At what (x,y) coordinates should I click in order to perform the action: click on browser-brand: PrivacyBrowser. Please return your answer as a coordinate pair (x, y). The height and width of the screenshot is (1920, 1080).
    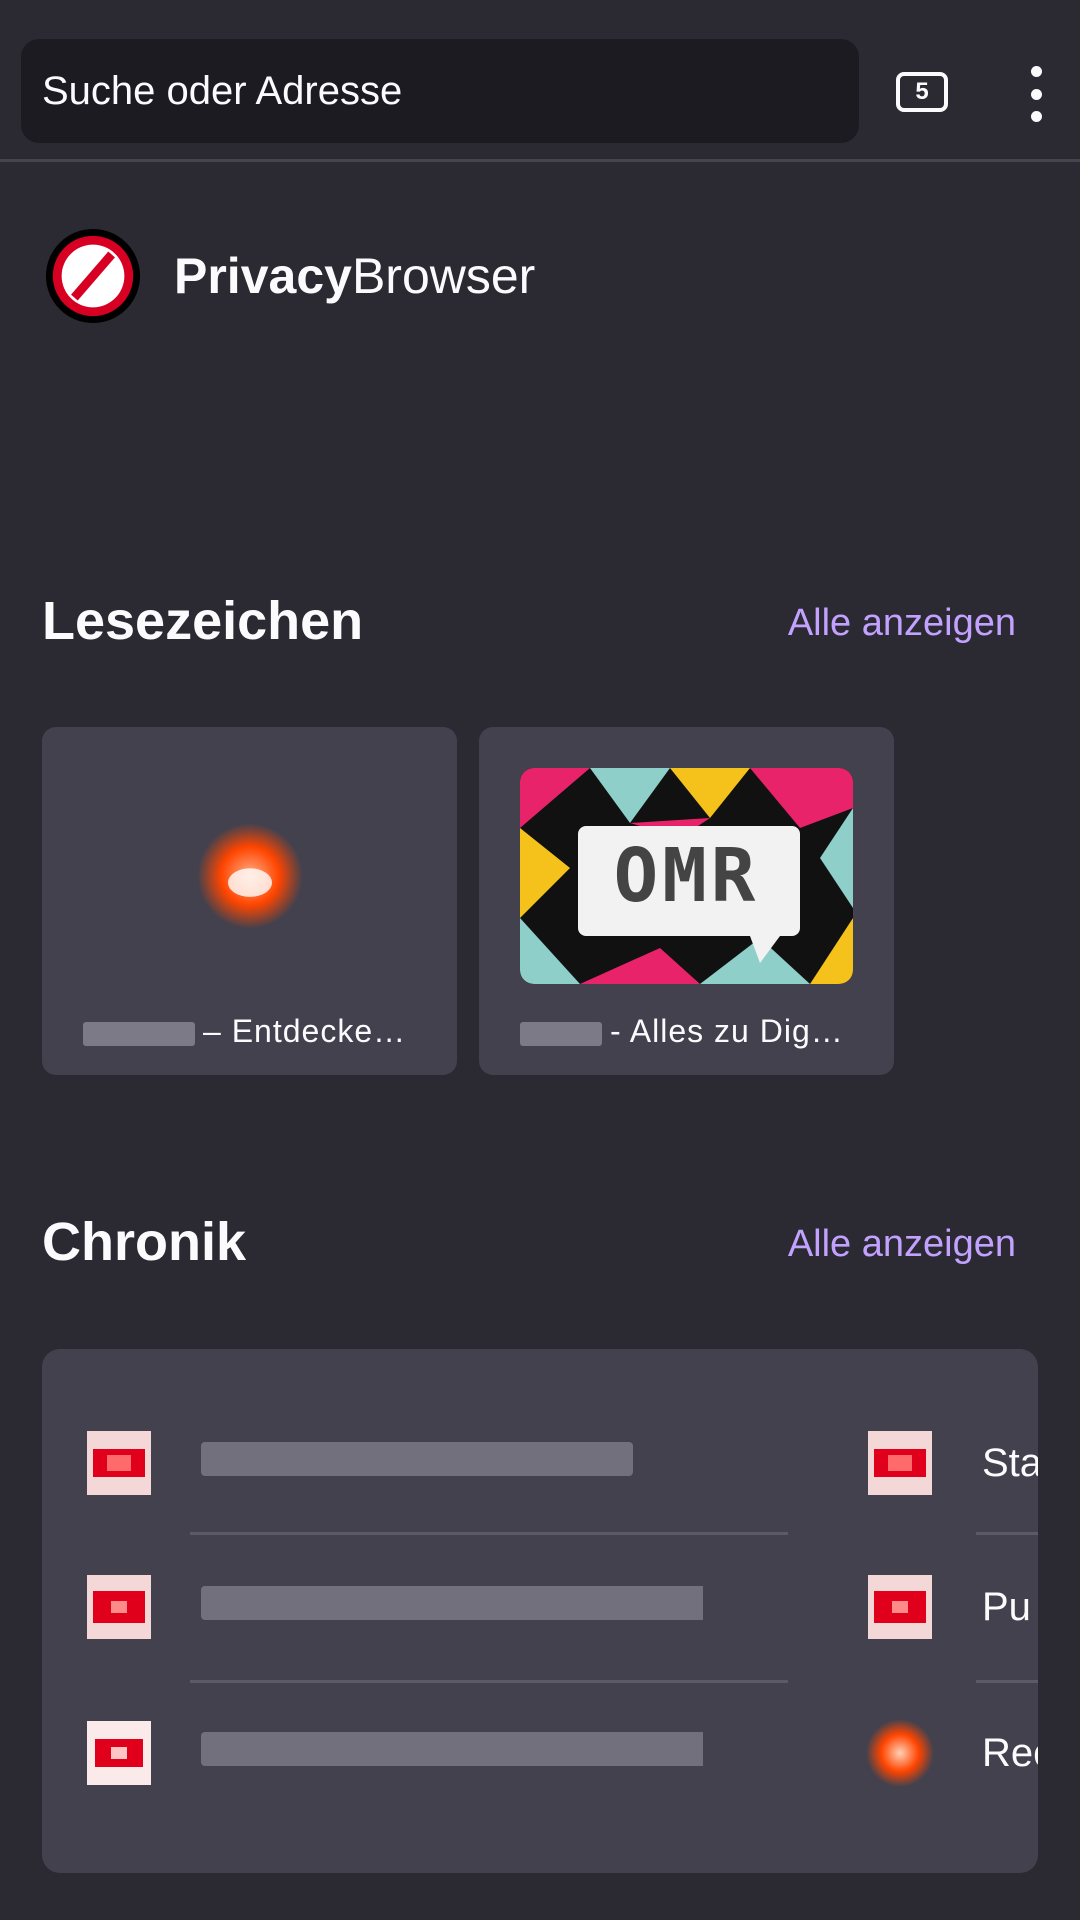
    Looking at the image, I should click on (289, 276).